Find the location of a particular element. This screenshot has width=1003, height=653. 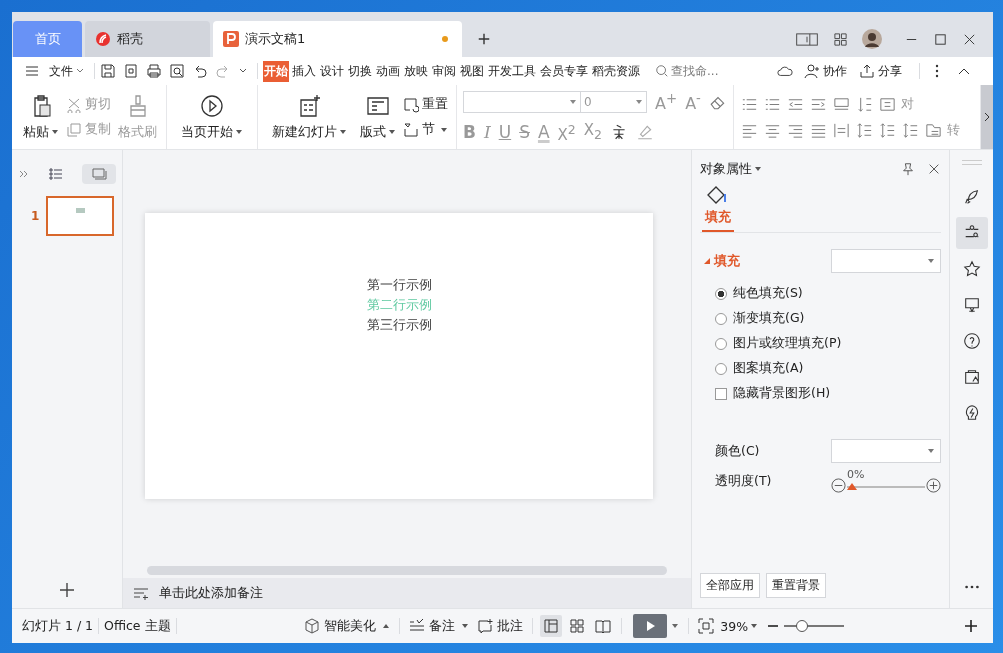

help-icon is located at coordinates (971, 341).